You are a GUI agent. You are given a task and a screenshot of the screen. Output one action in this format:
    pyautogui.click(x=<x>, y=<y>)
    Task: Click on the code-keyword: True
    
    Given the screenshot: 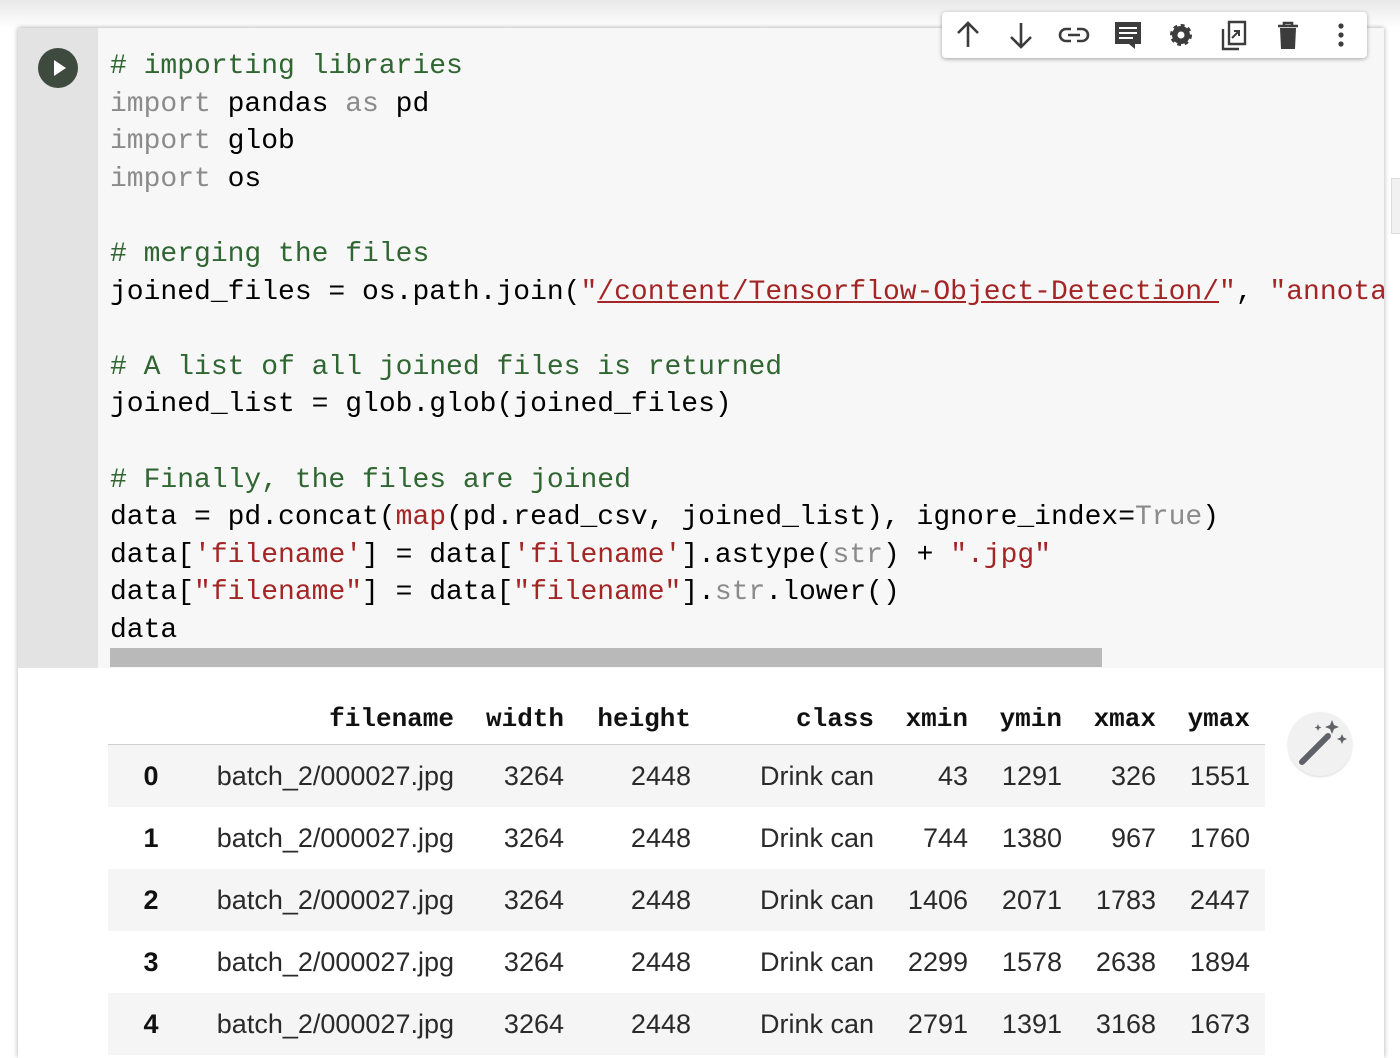 What is the action you would take?
    pyautogui.click(x=1169, y=518)
    